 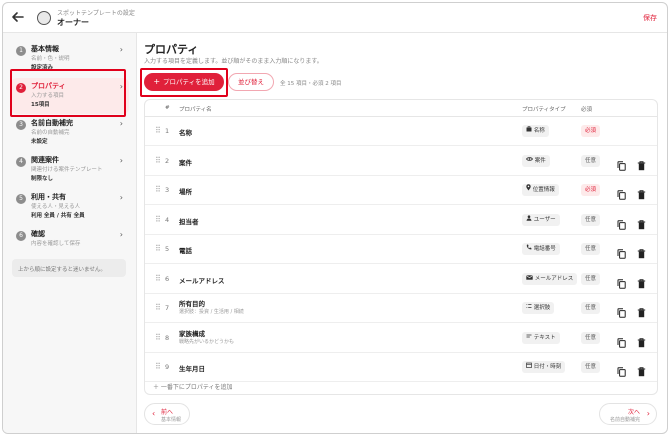 I want to click on next-step-button: 次へ 名前自動補完 ›, so click(x=628, y=414).